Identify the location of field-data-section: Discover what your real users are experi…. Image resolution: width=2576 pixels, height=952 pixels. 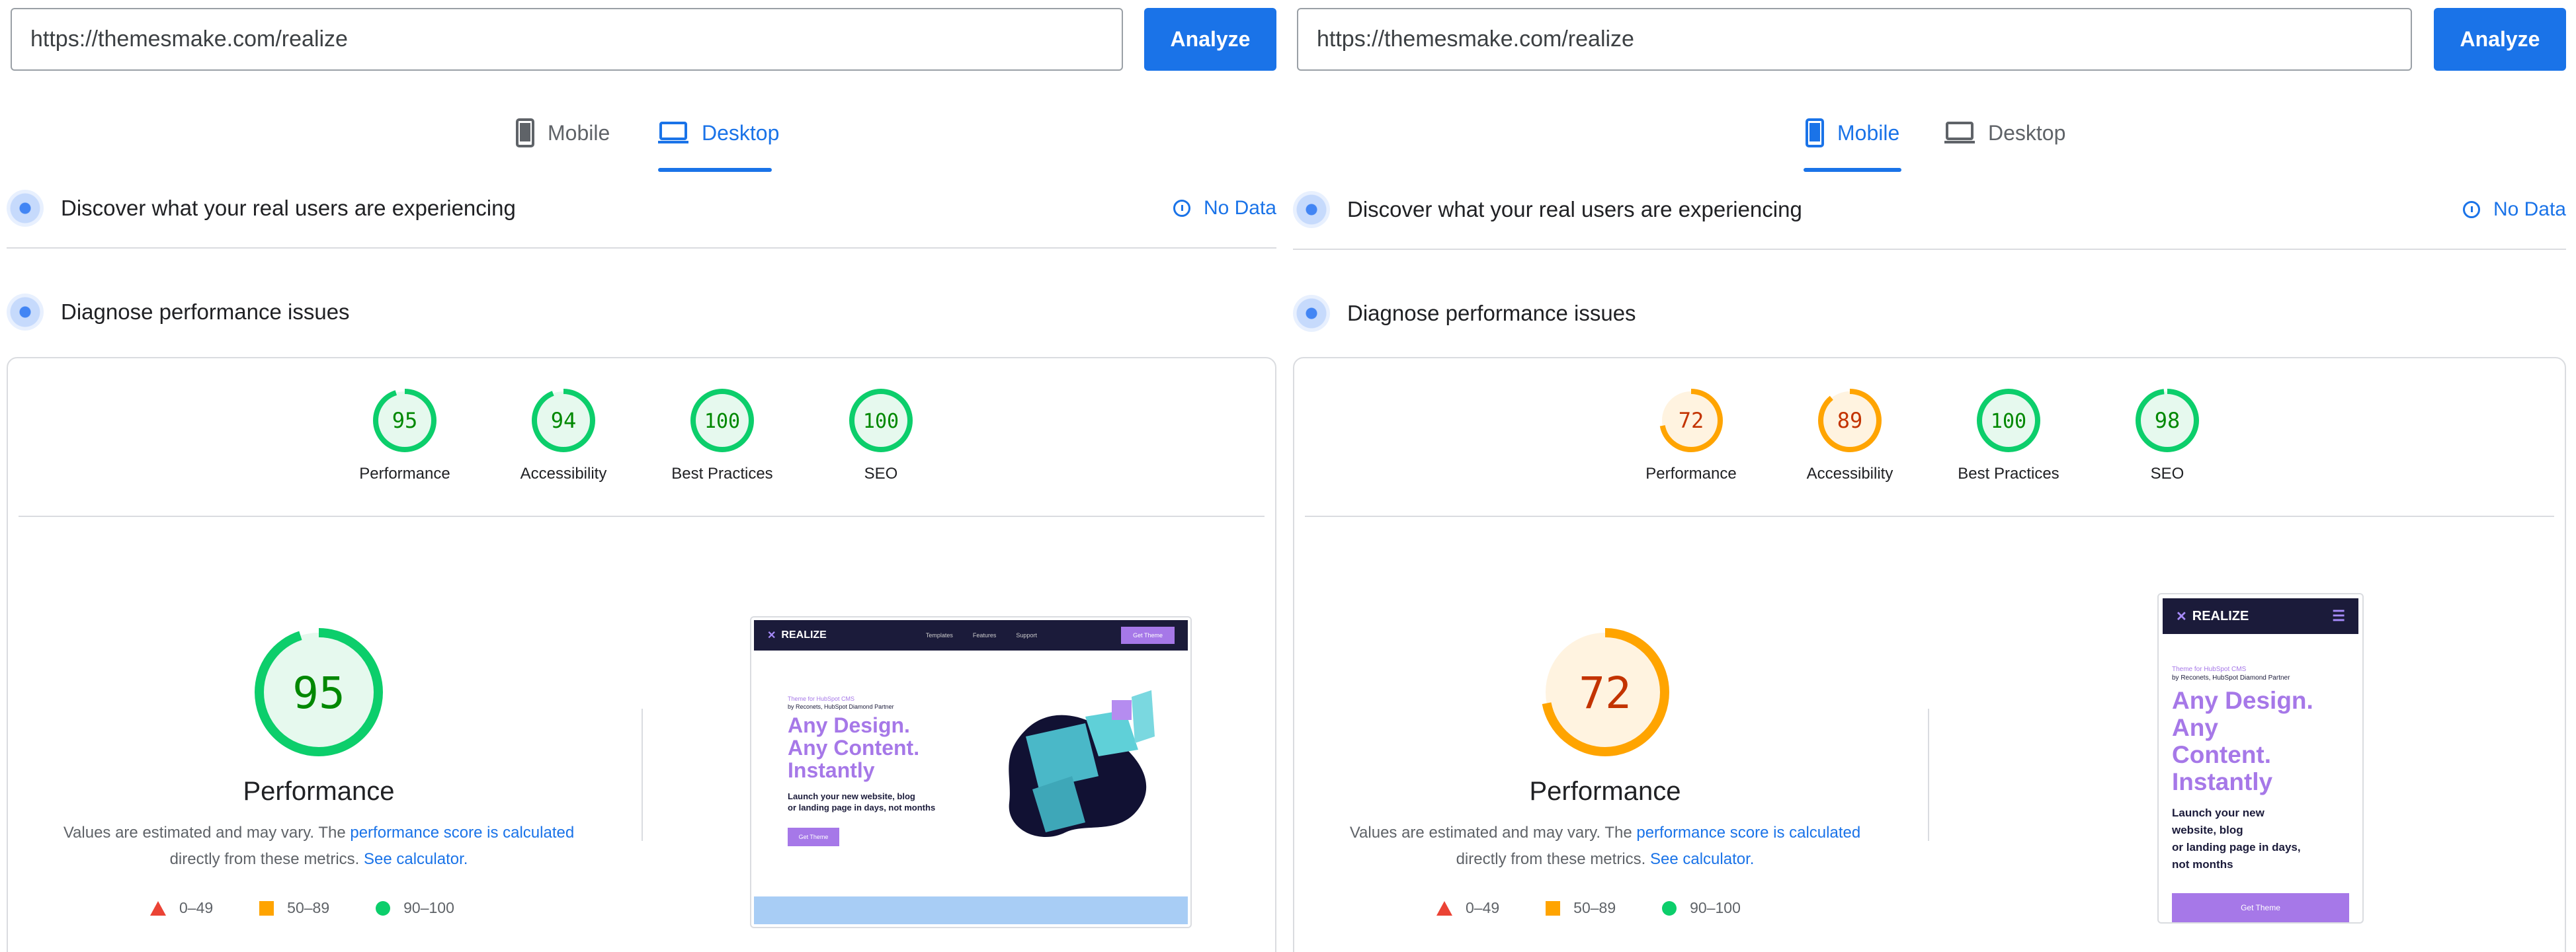
(641, 208).